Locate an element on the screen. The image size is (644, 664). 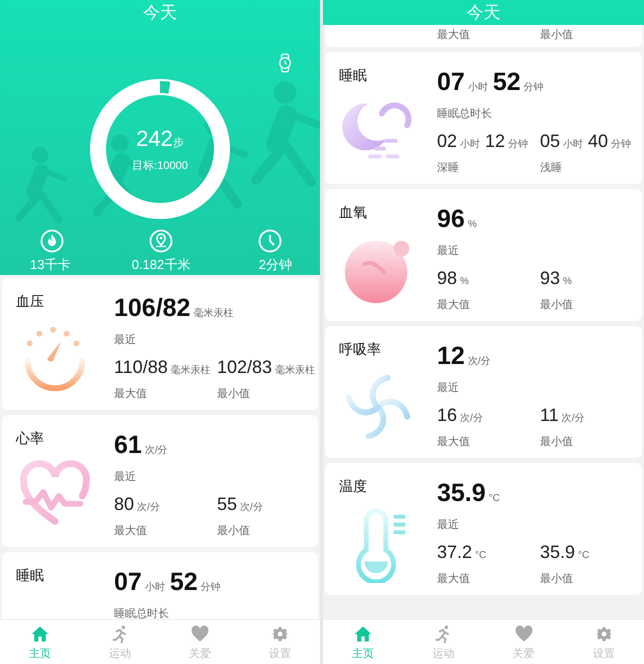
card-title: 心率 is located at coordinates (30, 438).